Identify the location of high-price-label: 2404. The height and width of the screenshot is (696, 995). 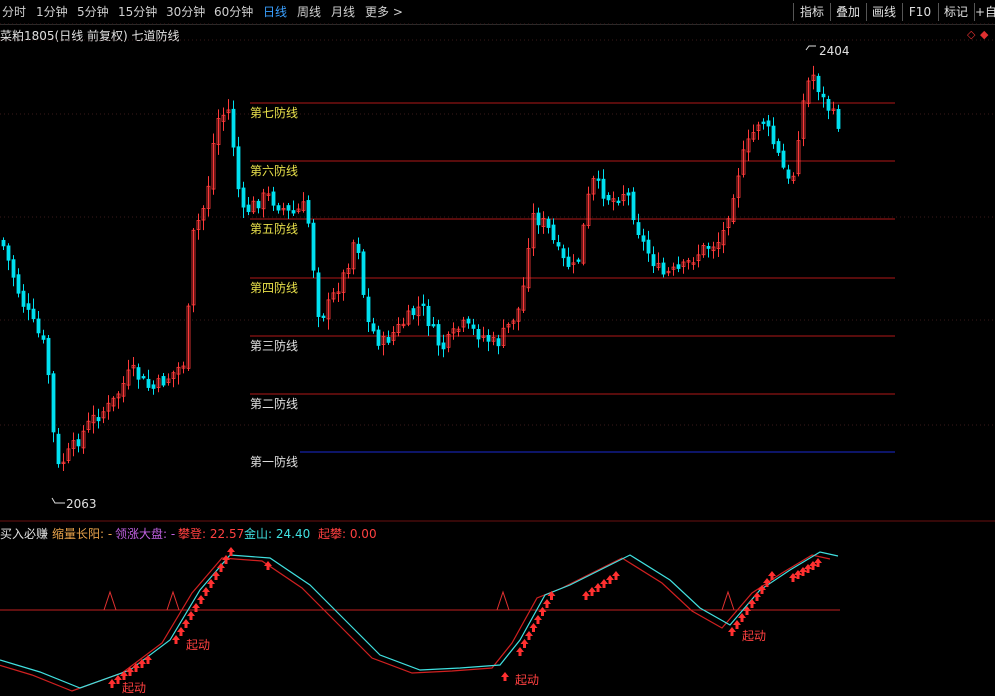
(834, 51).